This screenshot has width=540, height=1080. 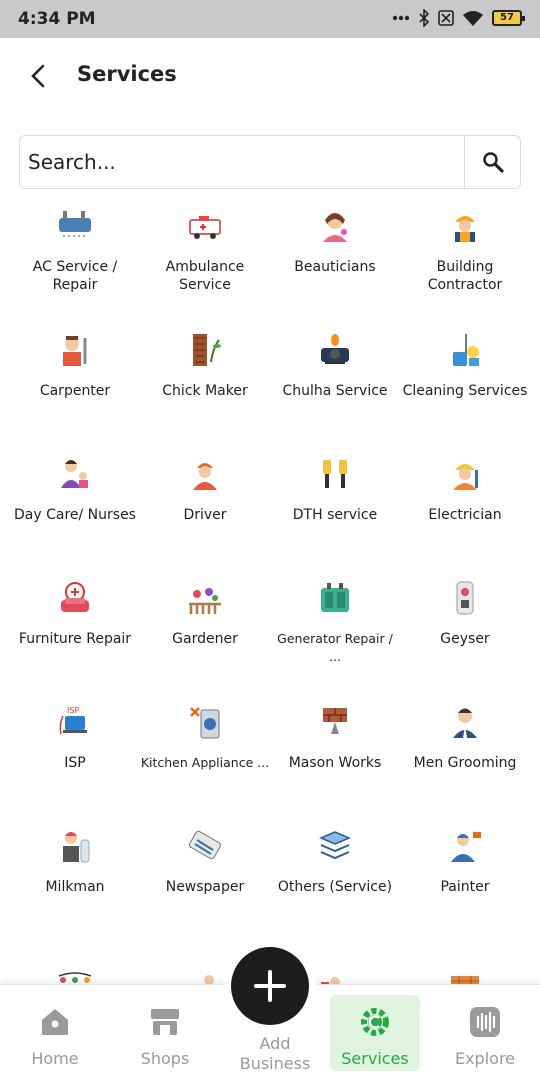 I want to click on ac-repair-icon, so click(x=75, y=224).